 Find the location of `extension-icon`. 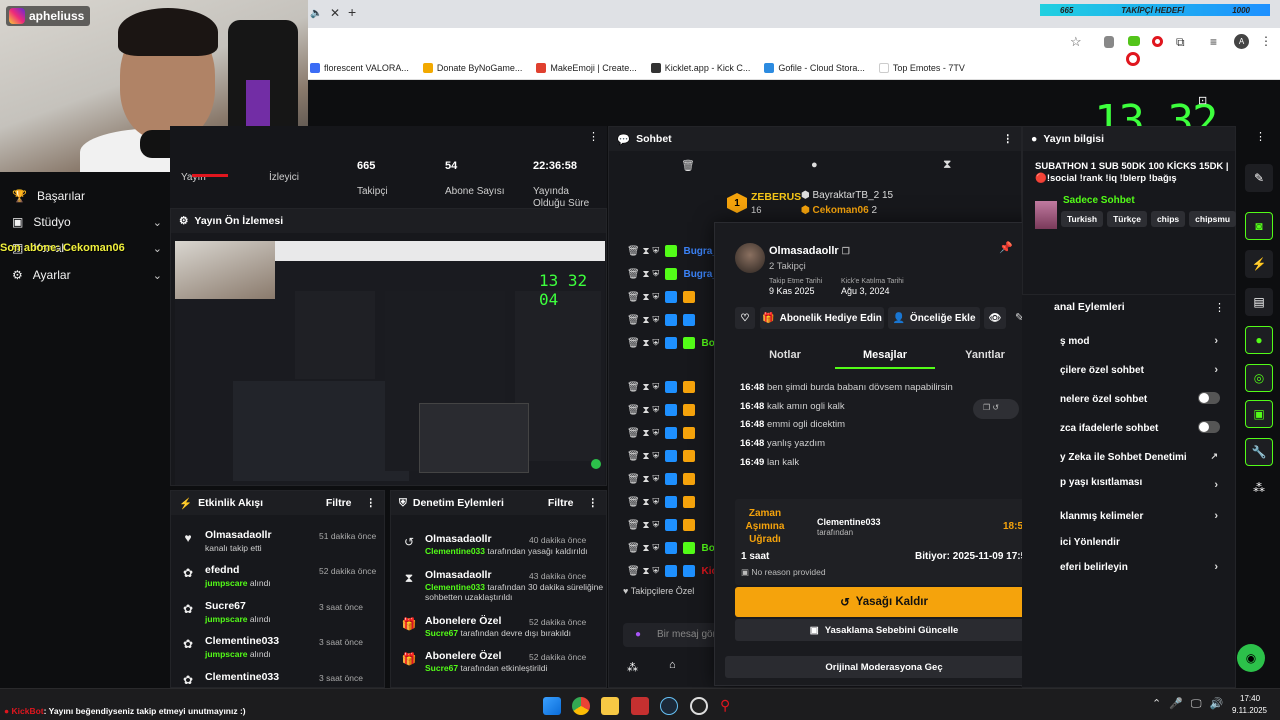

extension-icon is located at coordinates (1109, 42).